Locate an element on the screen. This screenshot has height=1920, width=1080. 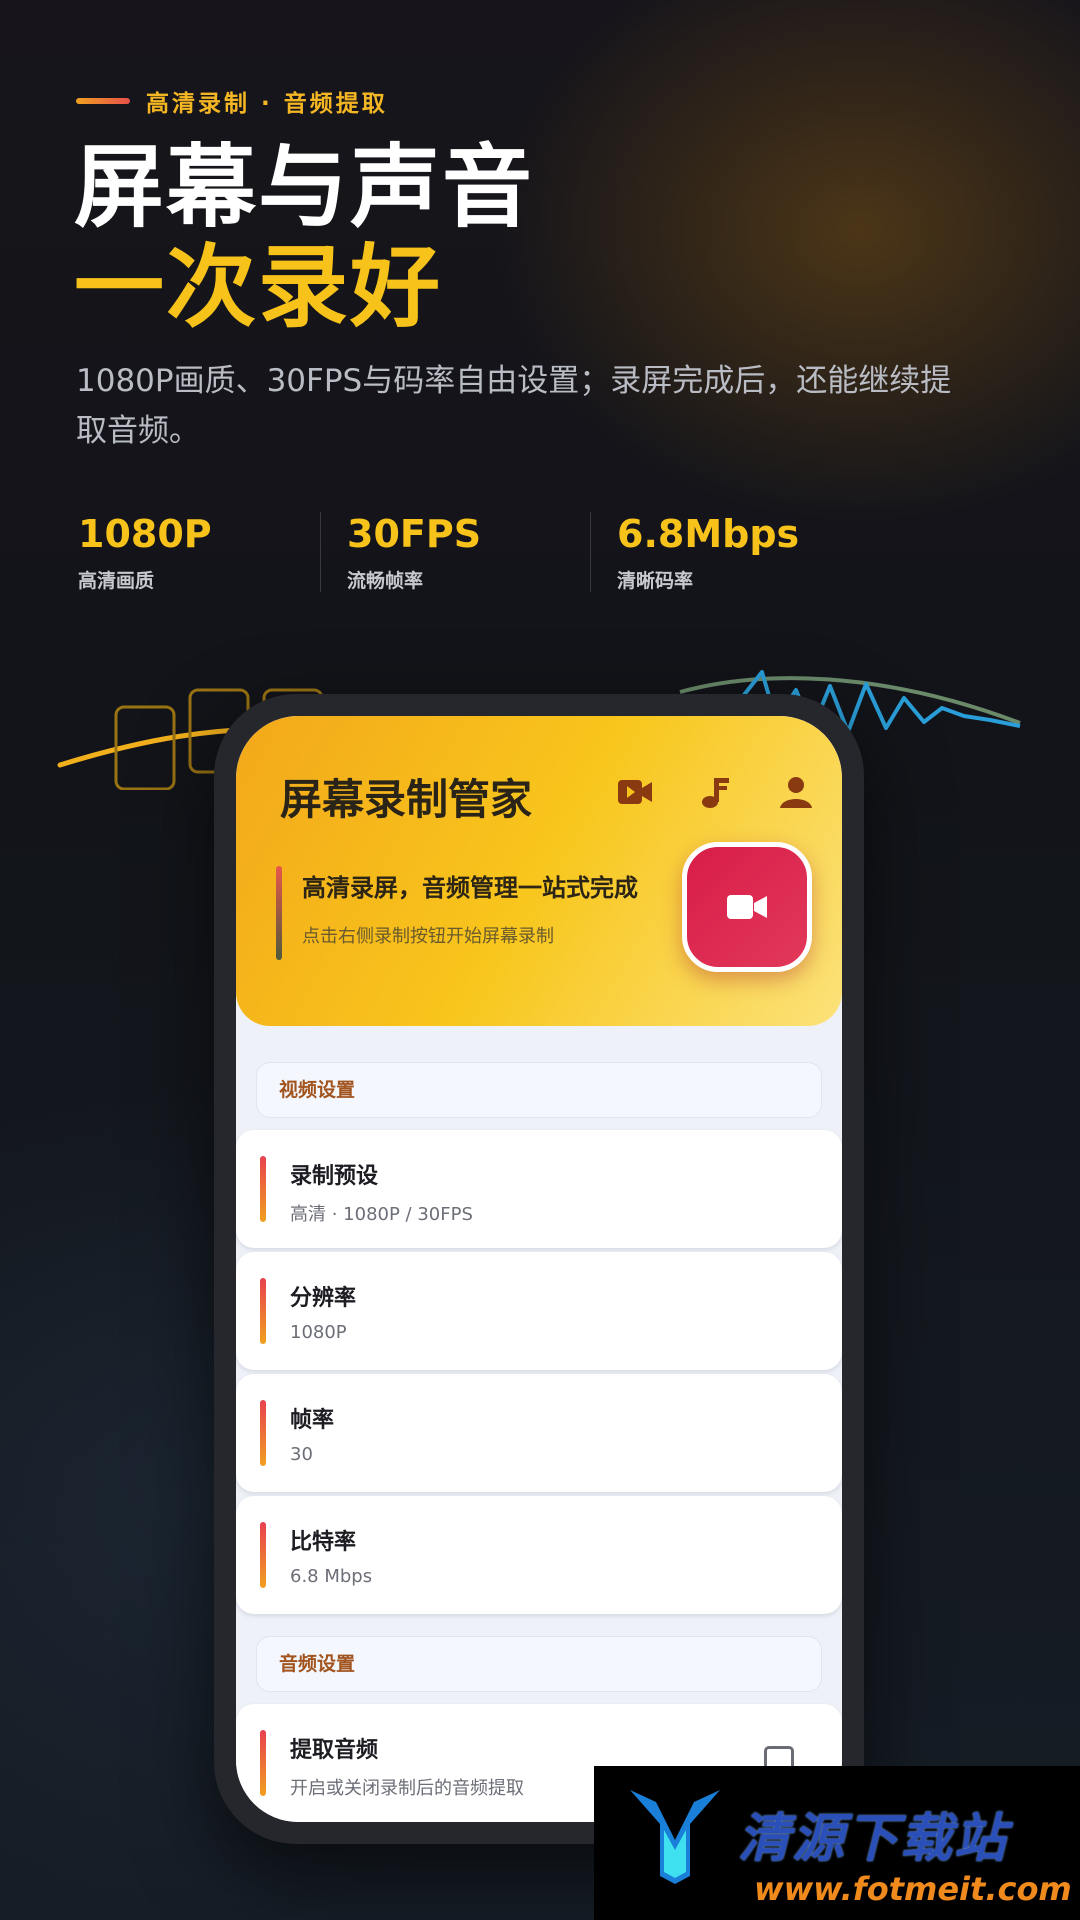
stat-bitrate: 6.8Mbps 清晰码率 is located at coordinates (725, 552).